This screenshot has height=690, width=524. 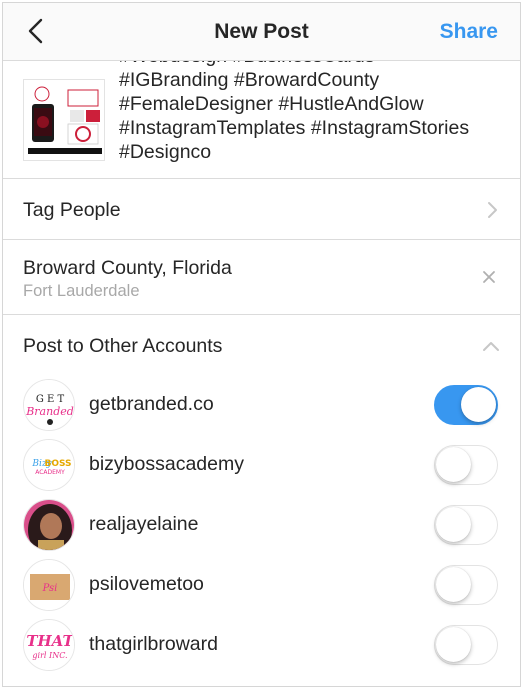 I want to click on share-button: Share, so click(x=469, y=32).